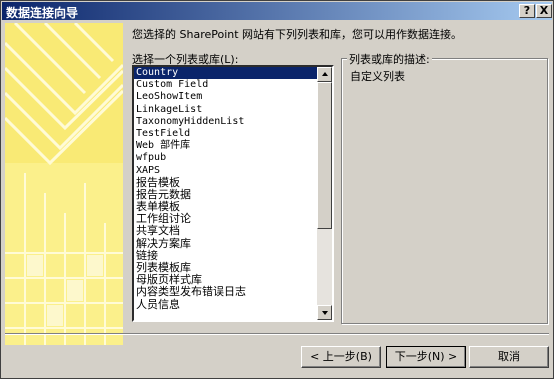  What do you see at coordinates (226, 304) in the screenshot?
I see `list-item: 人员信息` at bounding box center [226, 304].